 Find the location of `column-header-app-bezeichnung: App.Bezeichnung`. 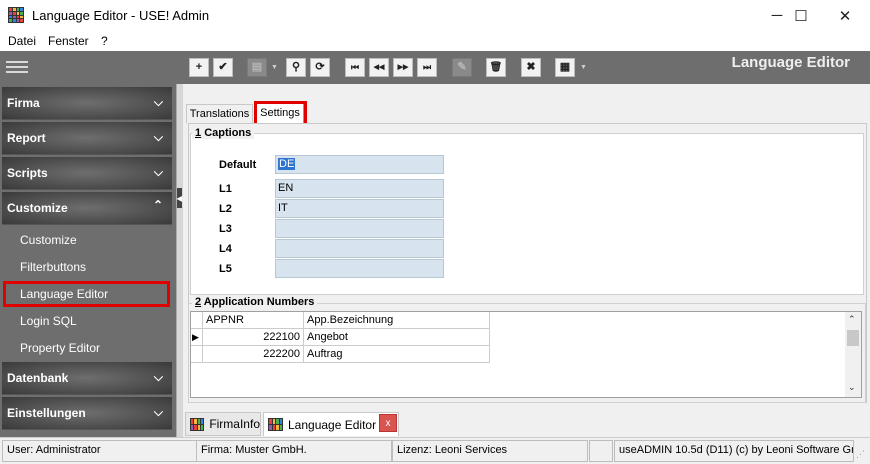

column-header-app-bezeichnung: App.Bezeichnung is located at coordinates (397, 320).